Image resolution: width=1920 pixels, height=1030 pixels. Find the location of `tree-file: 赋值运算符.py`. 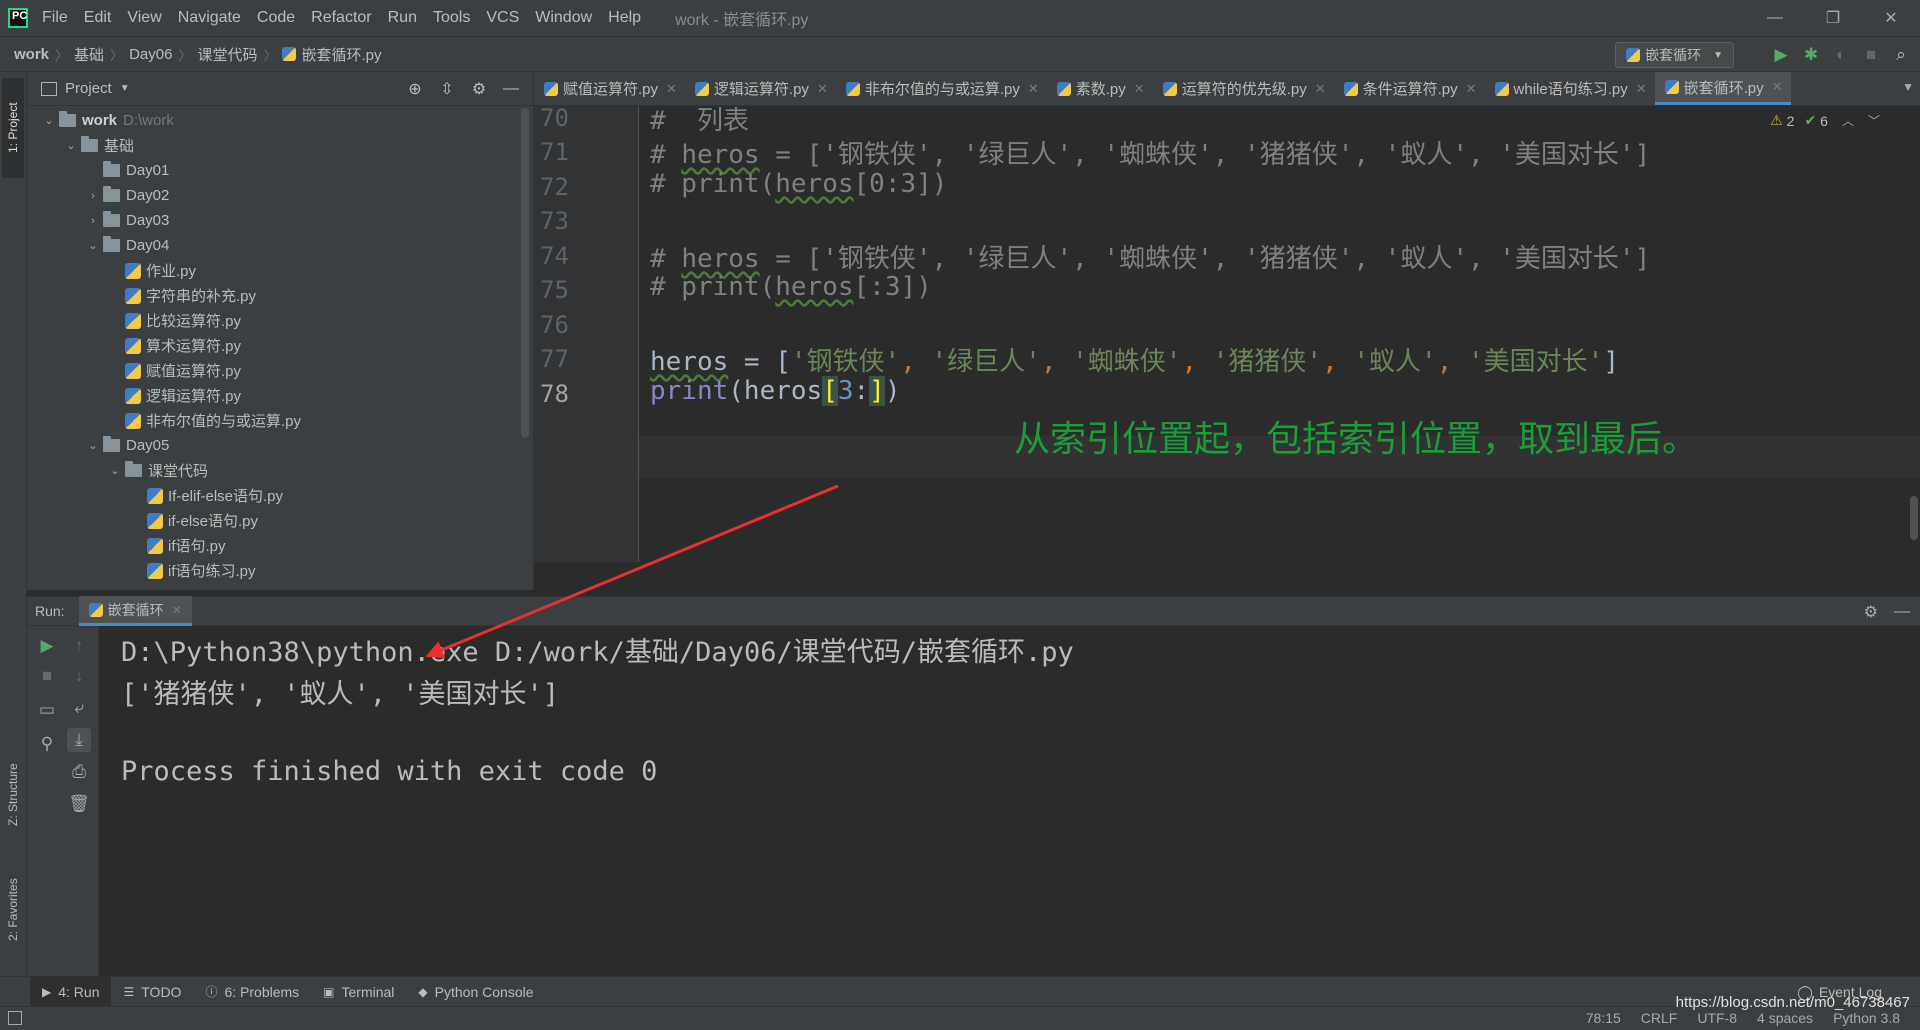

tree-file: 赋值运算符.py is located at coordinates (280, 370).